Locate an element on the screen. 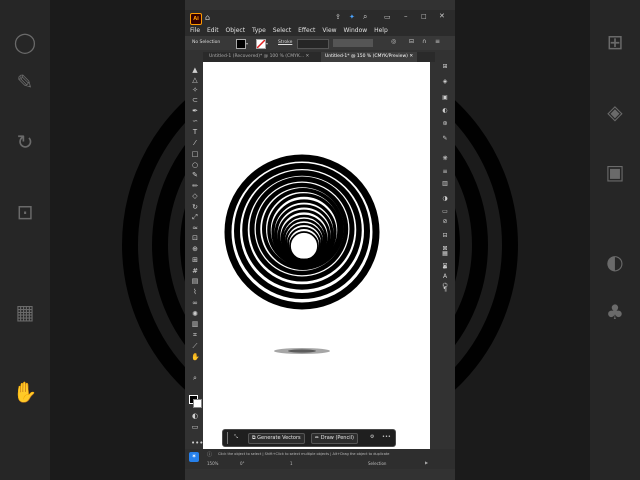  generate-vectors-button: ⧉ Generate Vectors is located at coordinates (276, 438).